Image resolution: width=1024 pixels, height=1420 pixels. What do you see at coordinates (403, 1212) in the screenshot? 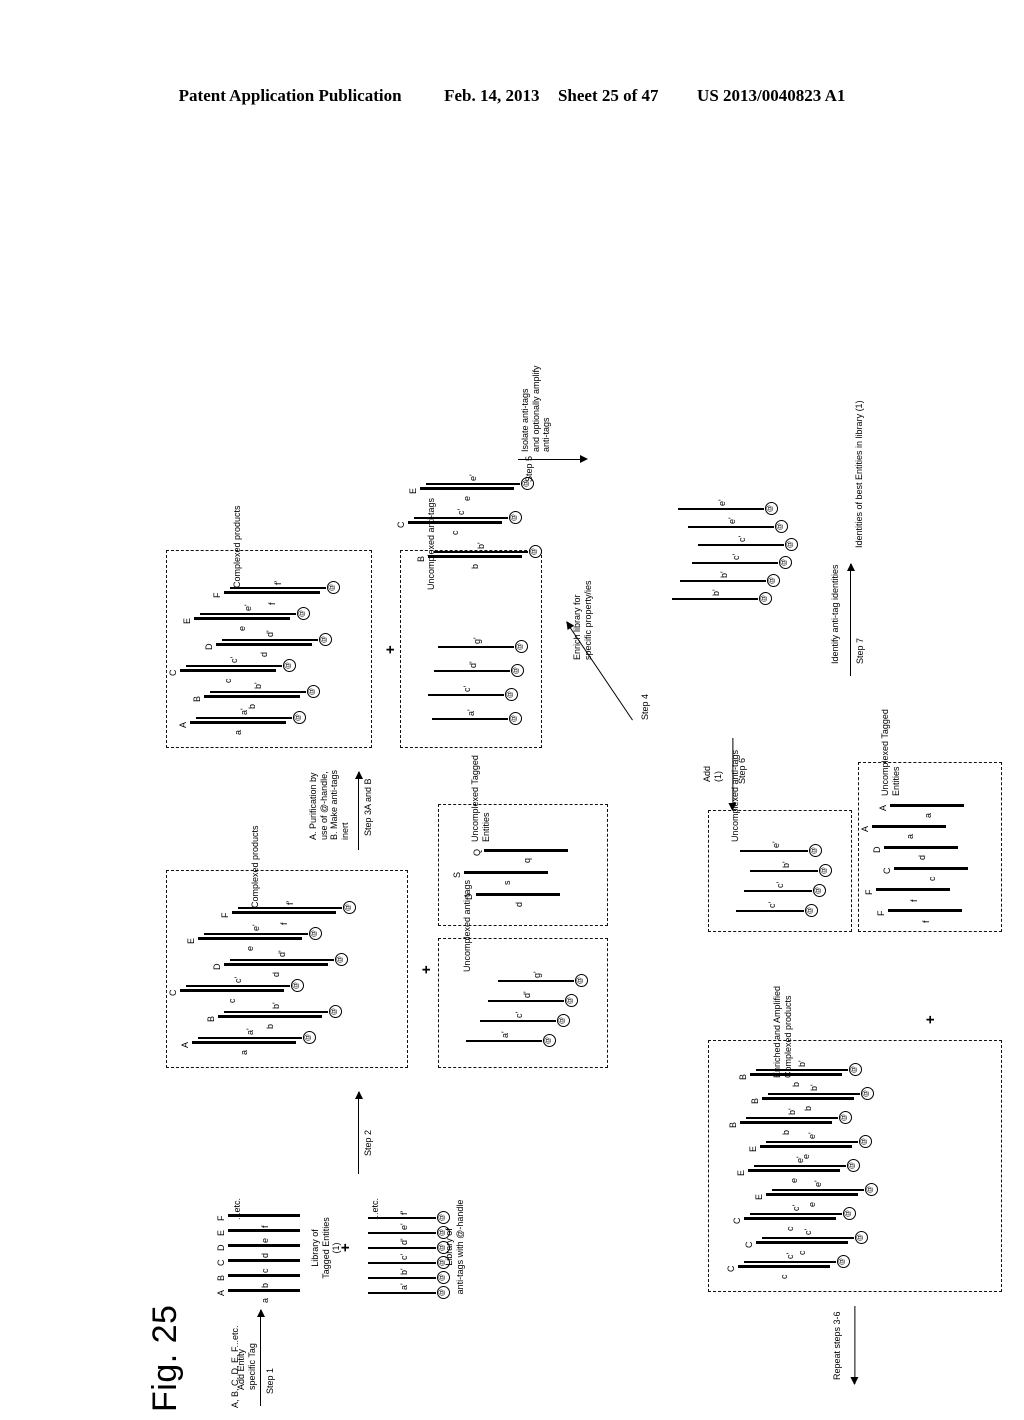
I see `antitag-label: f'` at bounding box center [403, 1212].